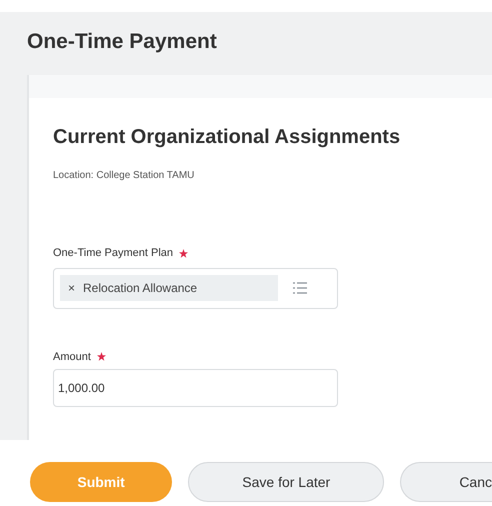  Describe the element at coordinates (124, 176) in the screenshot. I see `location-text: Location: College Station TAMU` at that location.